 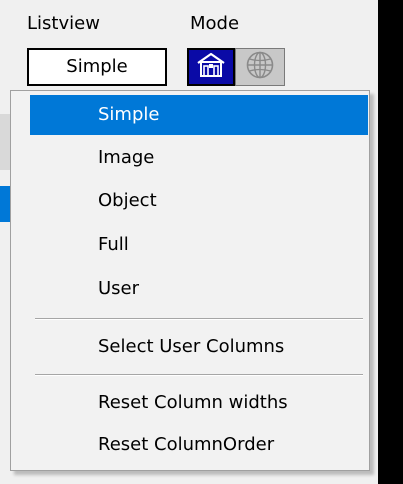 I want to click on background-selected-row, so click(x=5, y=204).